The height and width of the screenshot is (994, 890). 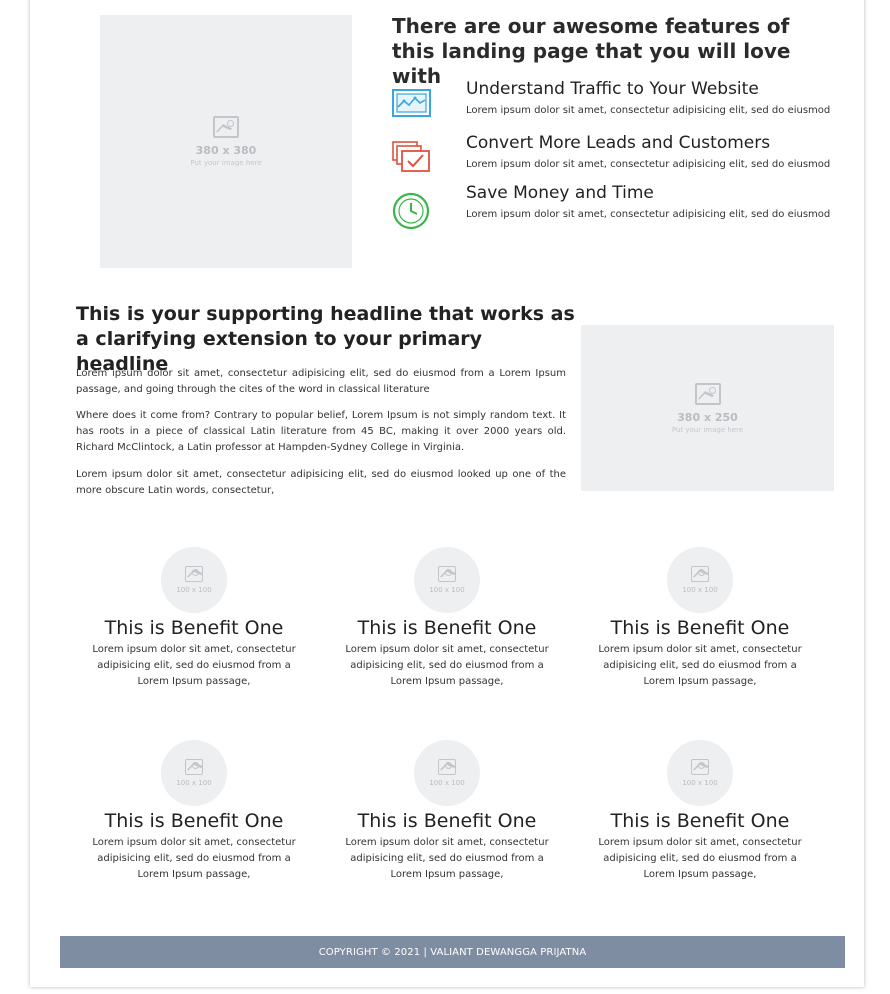 What do you see at coordinates (411, 103) in the screenshot?
I see `traffic-chart-icon` at bounding box center [411, 103].